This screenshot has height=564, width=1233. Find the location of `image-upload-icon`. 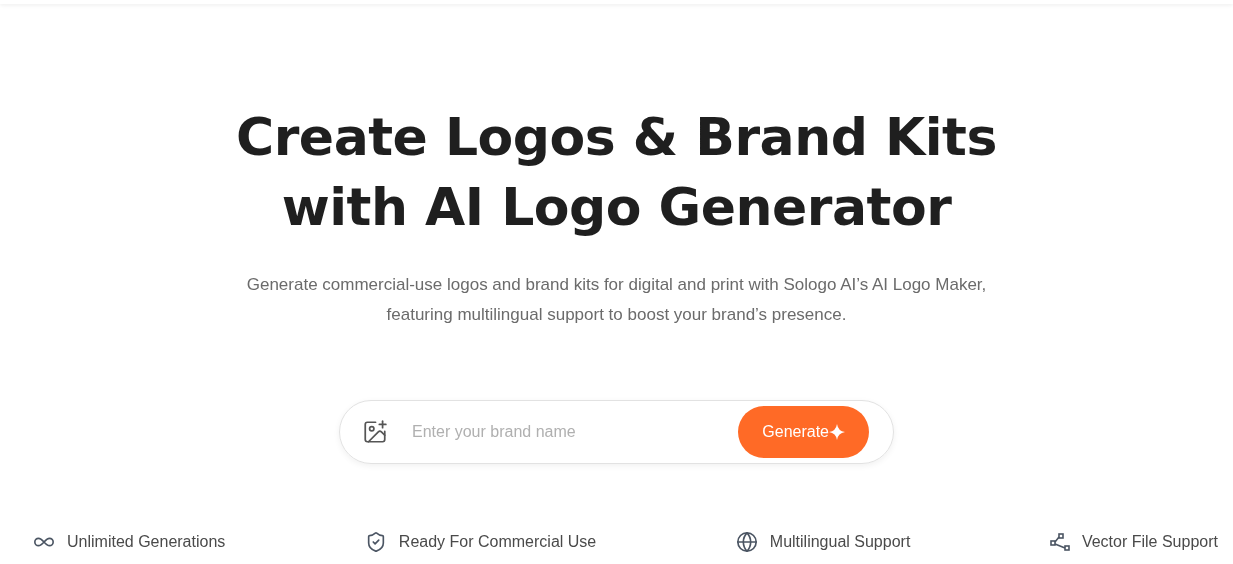

image-upload-icon is located at coordinates (375, 432).